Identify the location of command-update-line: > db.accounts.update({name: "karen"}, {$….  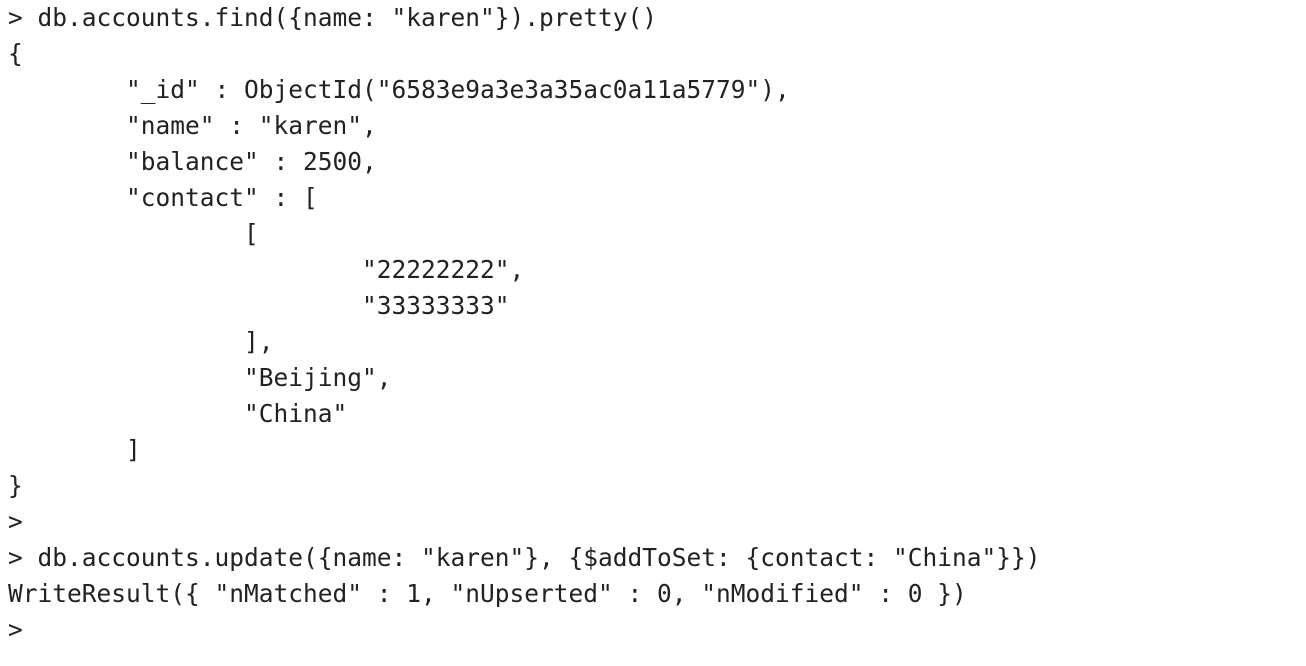
(524, 557).